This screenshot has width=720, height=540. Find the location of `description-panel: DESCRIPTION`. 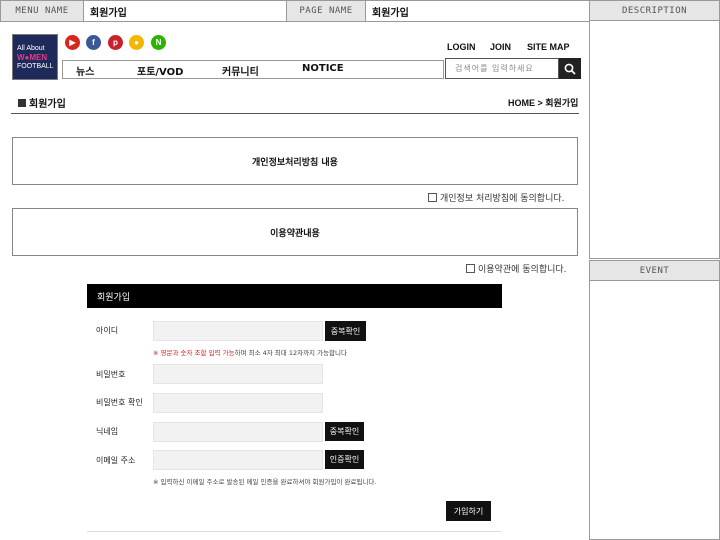

description-panel: DESCRIPTION is located at coordinates (654, 129).